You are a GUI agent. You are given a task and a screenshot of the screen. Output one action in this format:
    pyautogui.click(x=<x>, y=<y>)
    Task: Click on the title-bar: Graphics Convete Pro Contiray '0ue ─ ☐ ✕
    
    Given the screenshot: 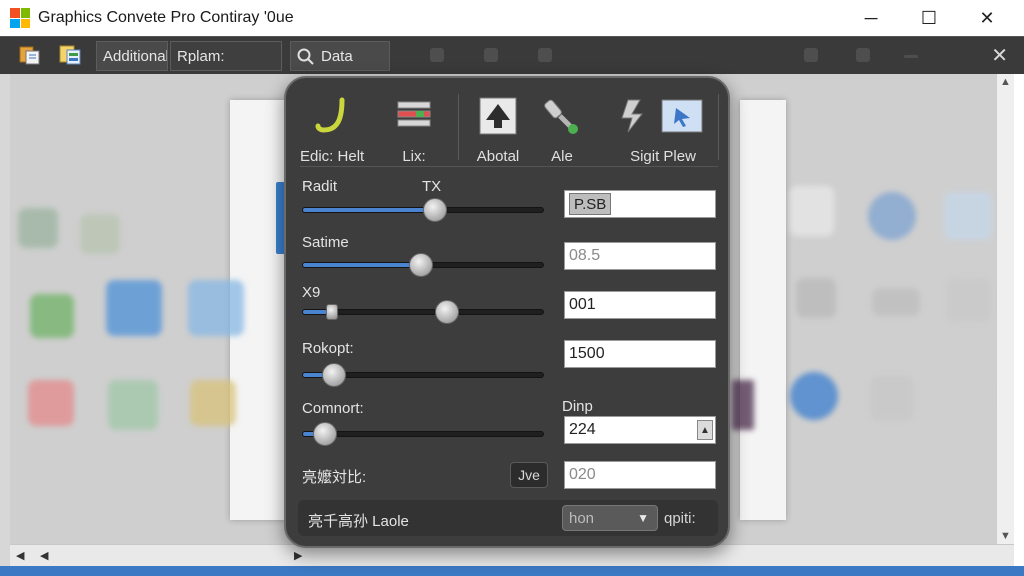 What is the action you would take?
    pyautogui.click(x=512, y=18)
    